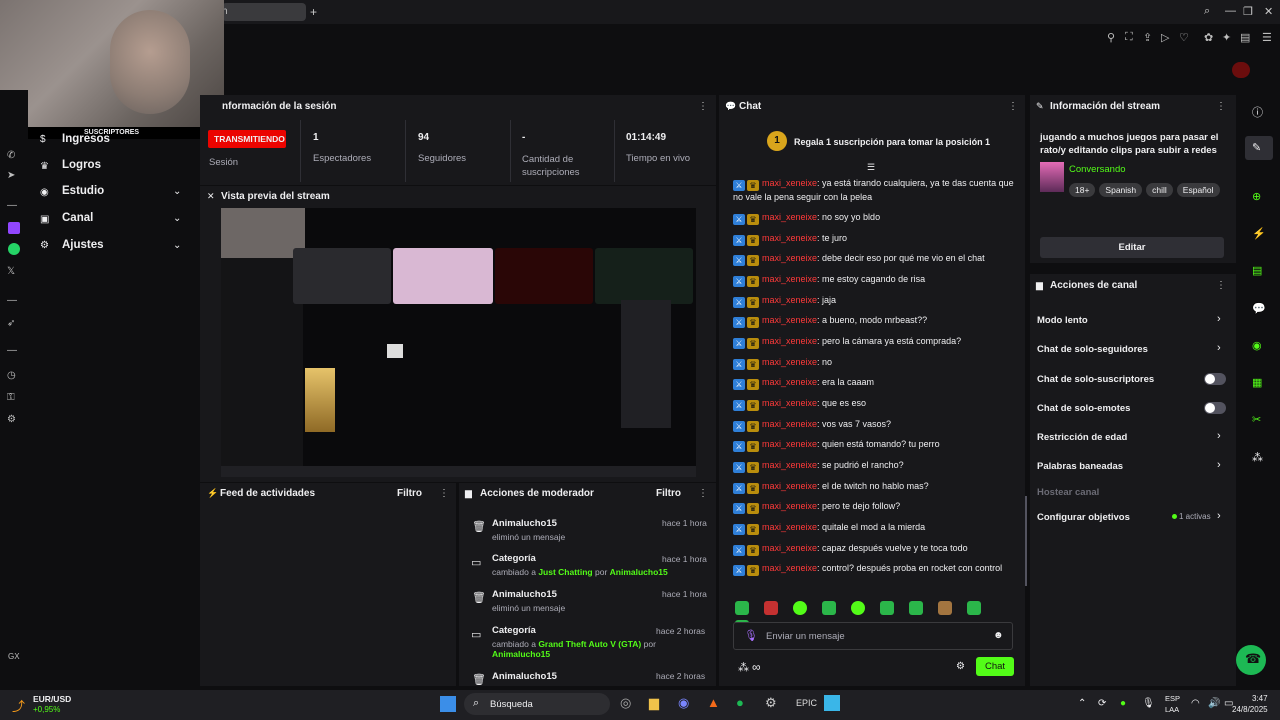 The image size is (1280, 720). I want to click on windows-start-icon, so click(448, 704).